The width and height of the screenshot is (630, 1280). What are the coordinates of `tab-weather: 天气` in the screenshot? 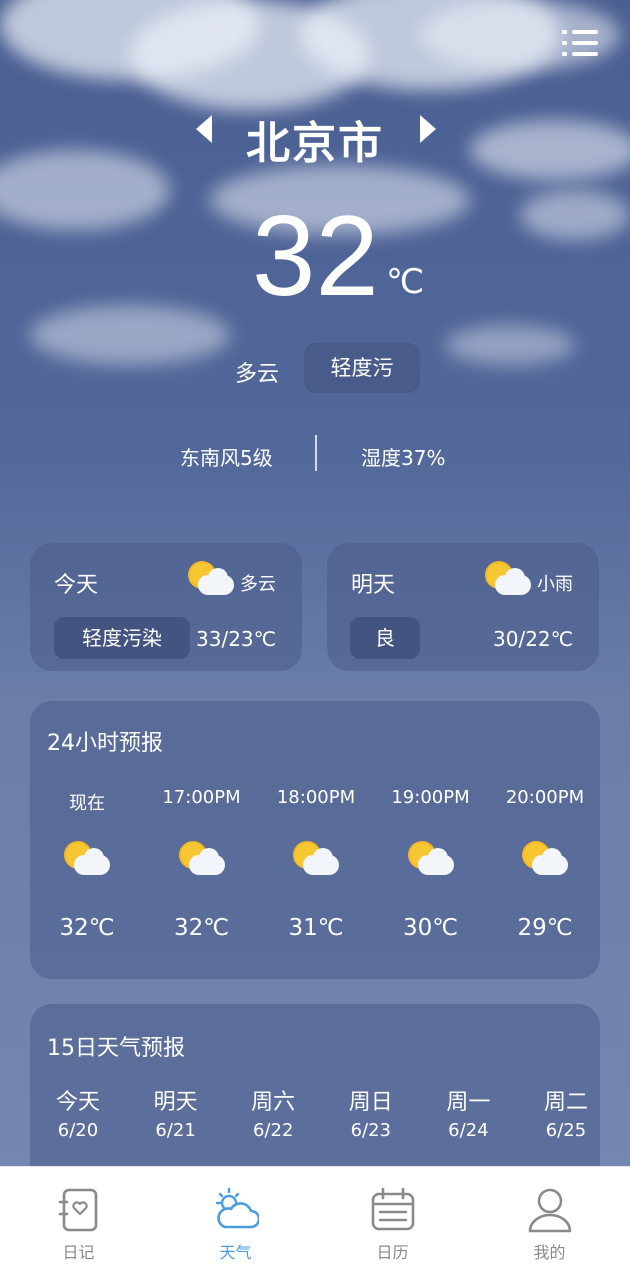 It's located at (235, 1223).